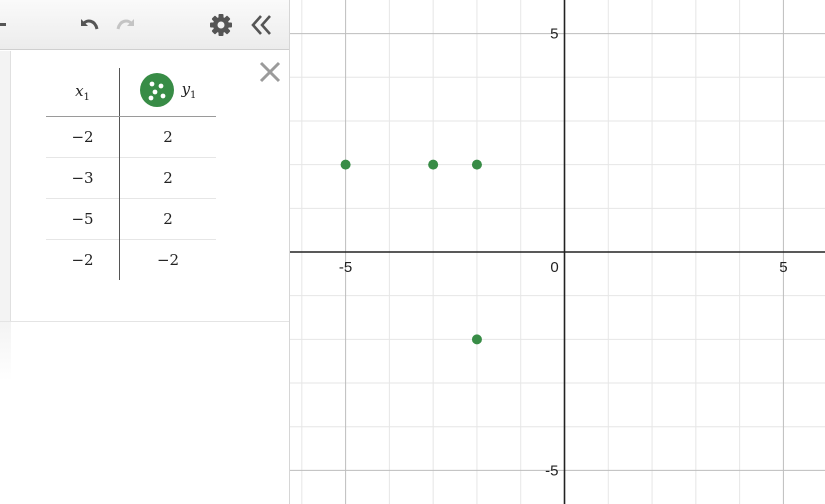 This screenshot has height=504, width=825. What do you see at coordinates (783, 267) in the screenshot?
I see `x-tick-label: 5` at bounding box center [783, 267].